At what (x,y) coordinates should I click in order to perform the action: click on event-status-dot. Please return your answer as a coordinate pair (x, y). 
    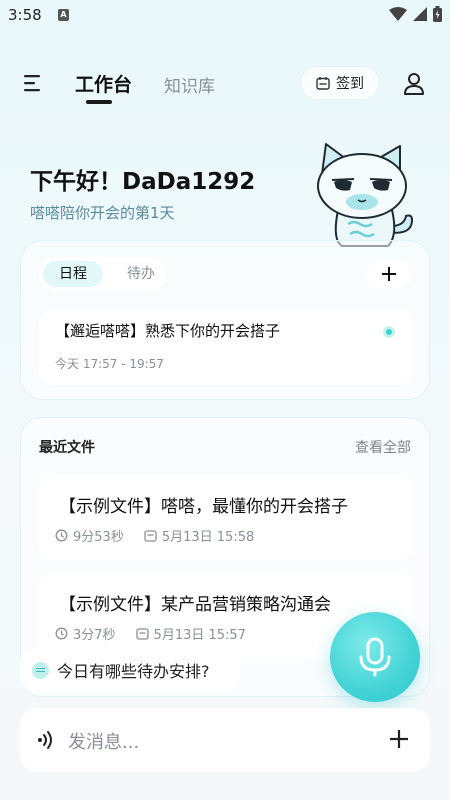
    Looking at the image, I should click on (389, 332).